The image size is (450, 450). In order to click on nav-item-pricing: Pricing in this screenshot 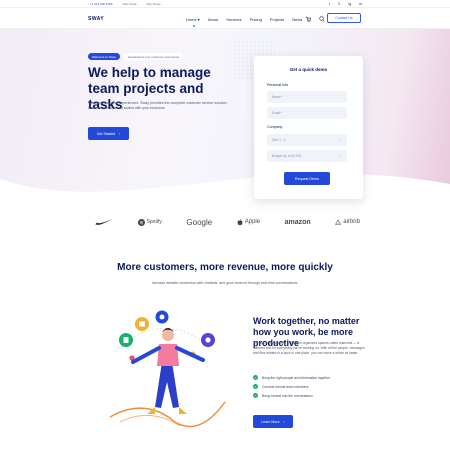, I will do `click(256, 19)`.